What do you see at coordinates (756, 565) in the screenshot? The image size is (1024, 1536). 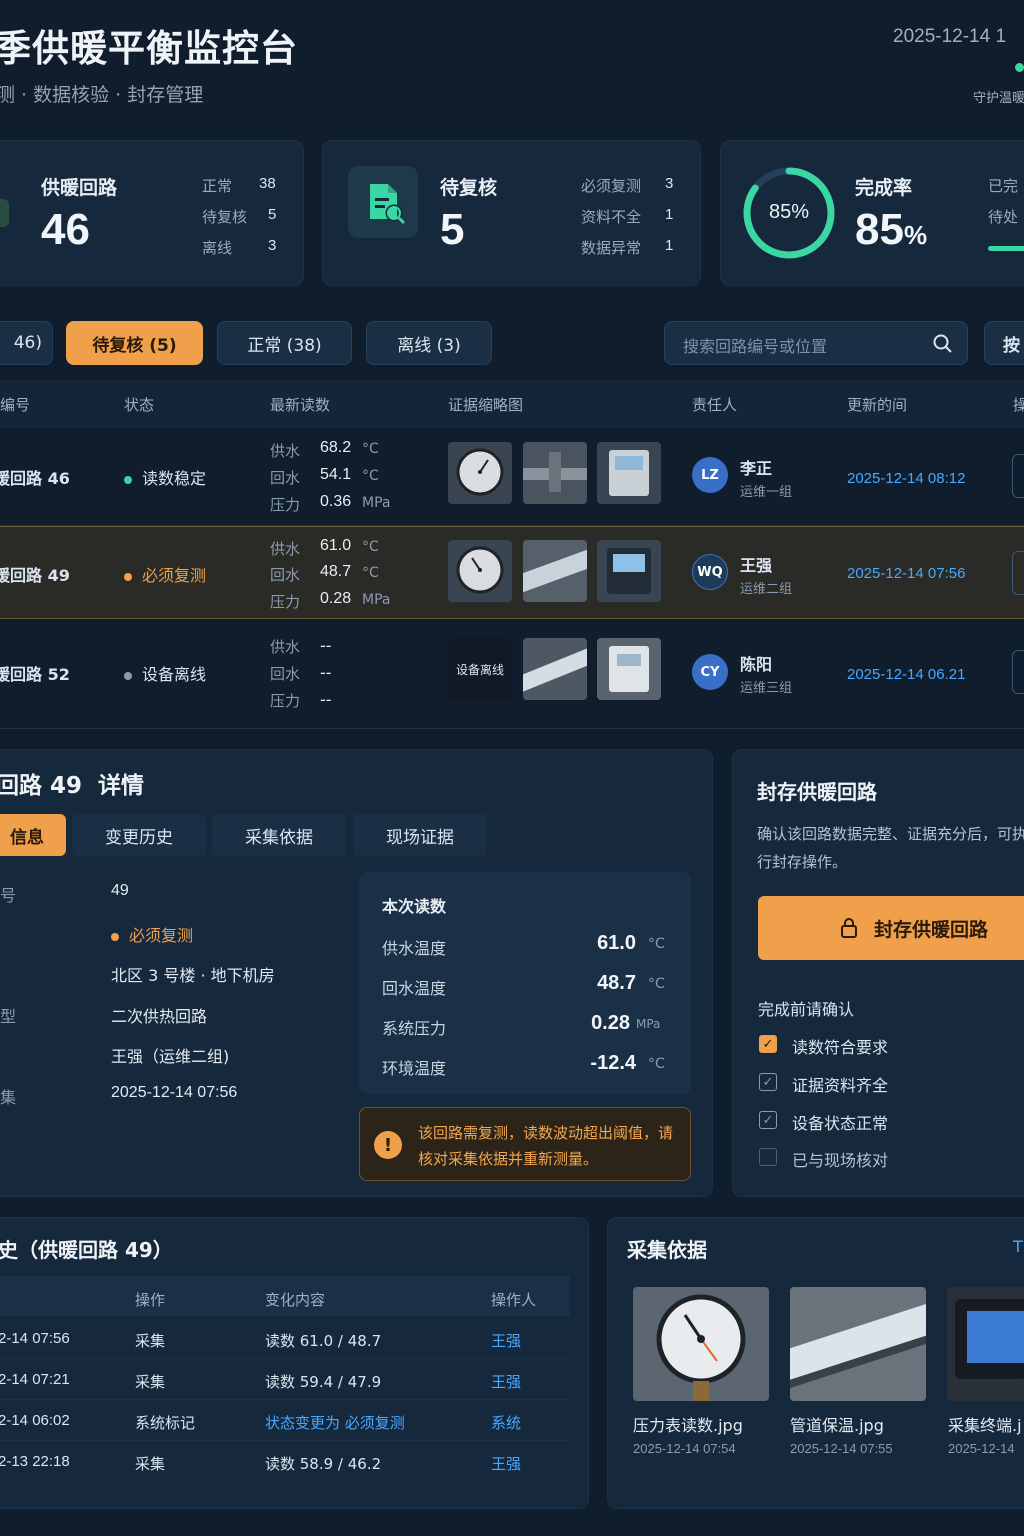 I see `owner-name: 王强` at bounding box center [756, 565].